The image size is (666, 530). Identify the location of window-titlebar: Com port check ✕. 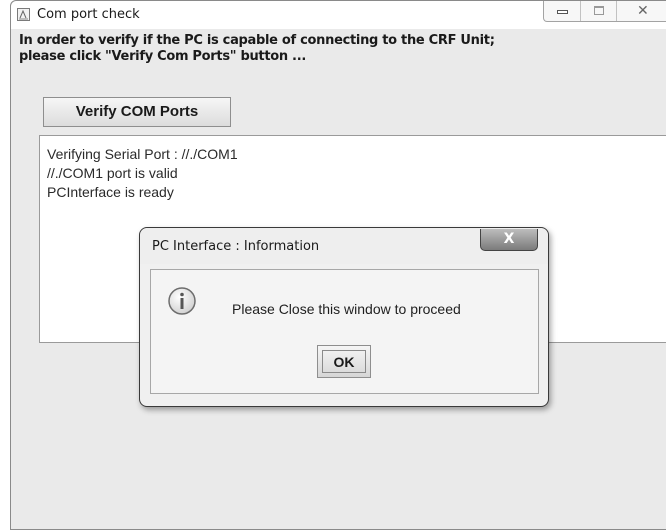
(338, 15).